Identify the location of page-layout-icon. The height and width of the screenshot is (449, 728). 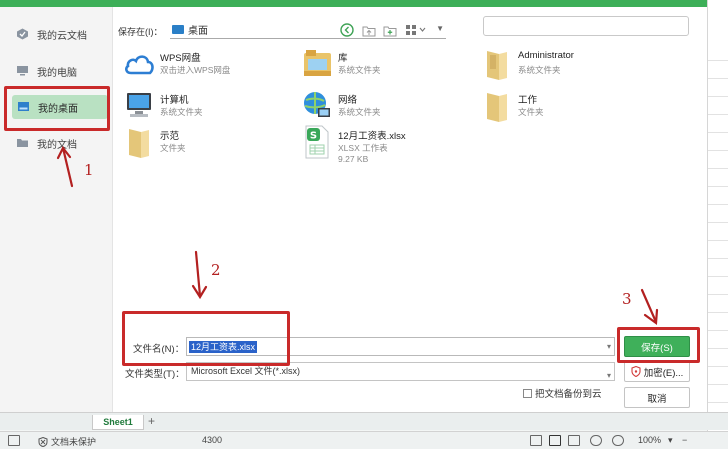
(574, 440).